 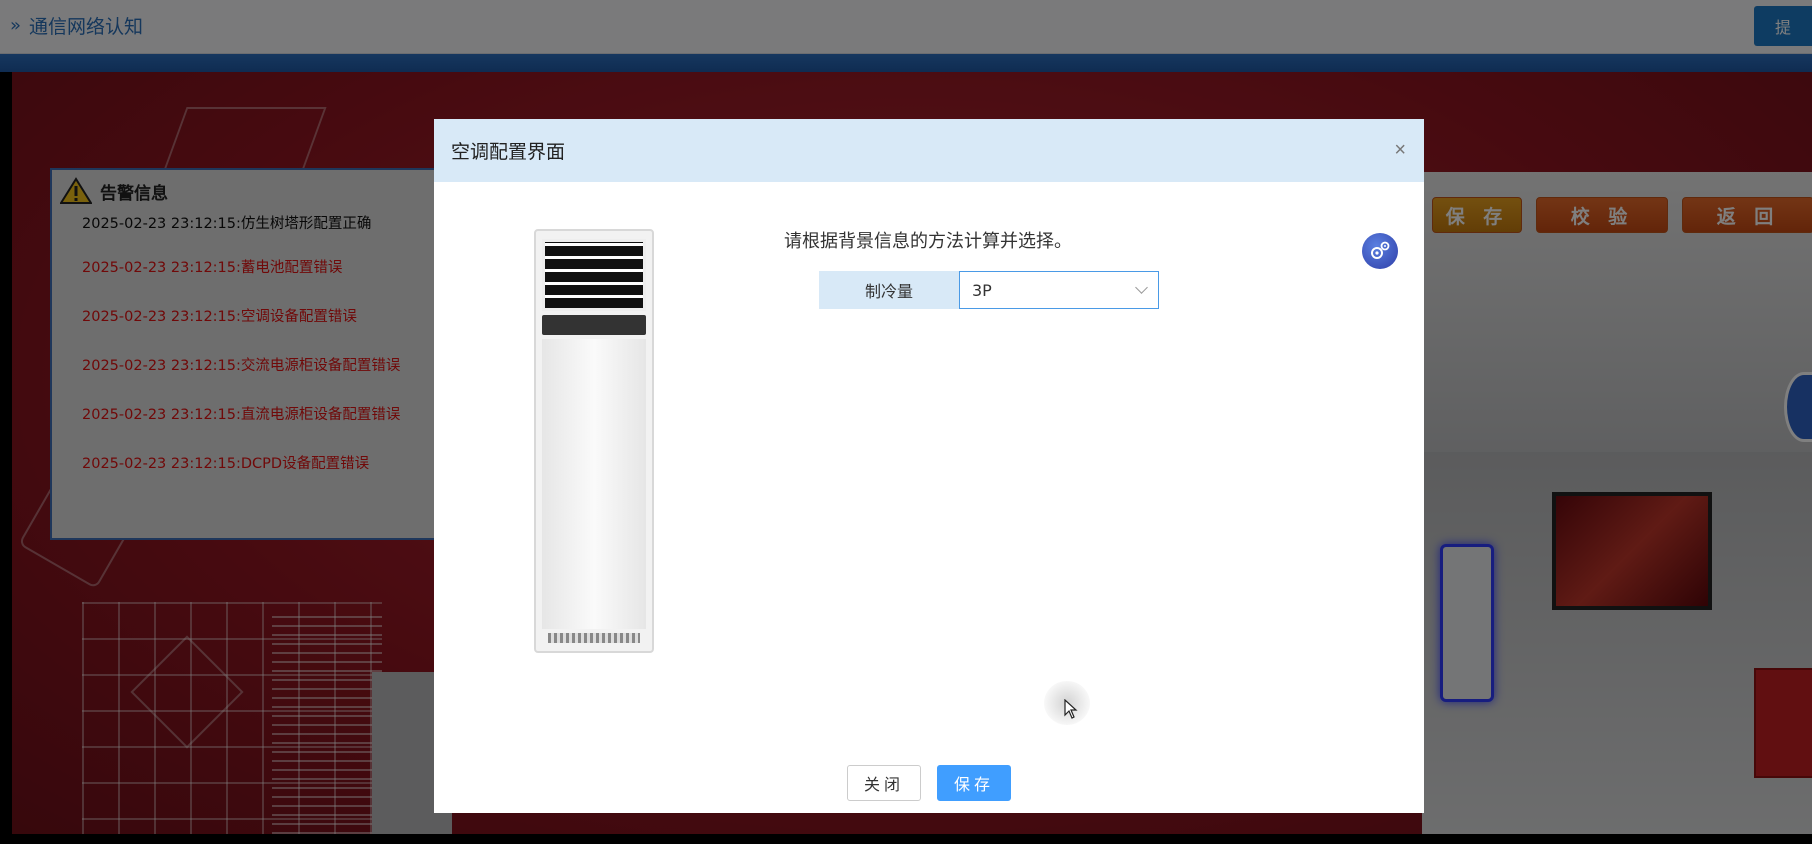 I want to click on dialog-title: 空调配置界面, so click(x=508, y=152).